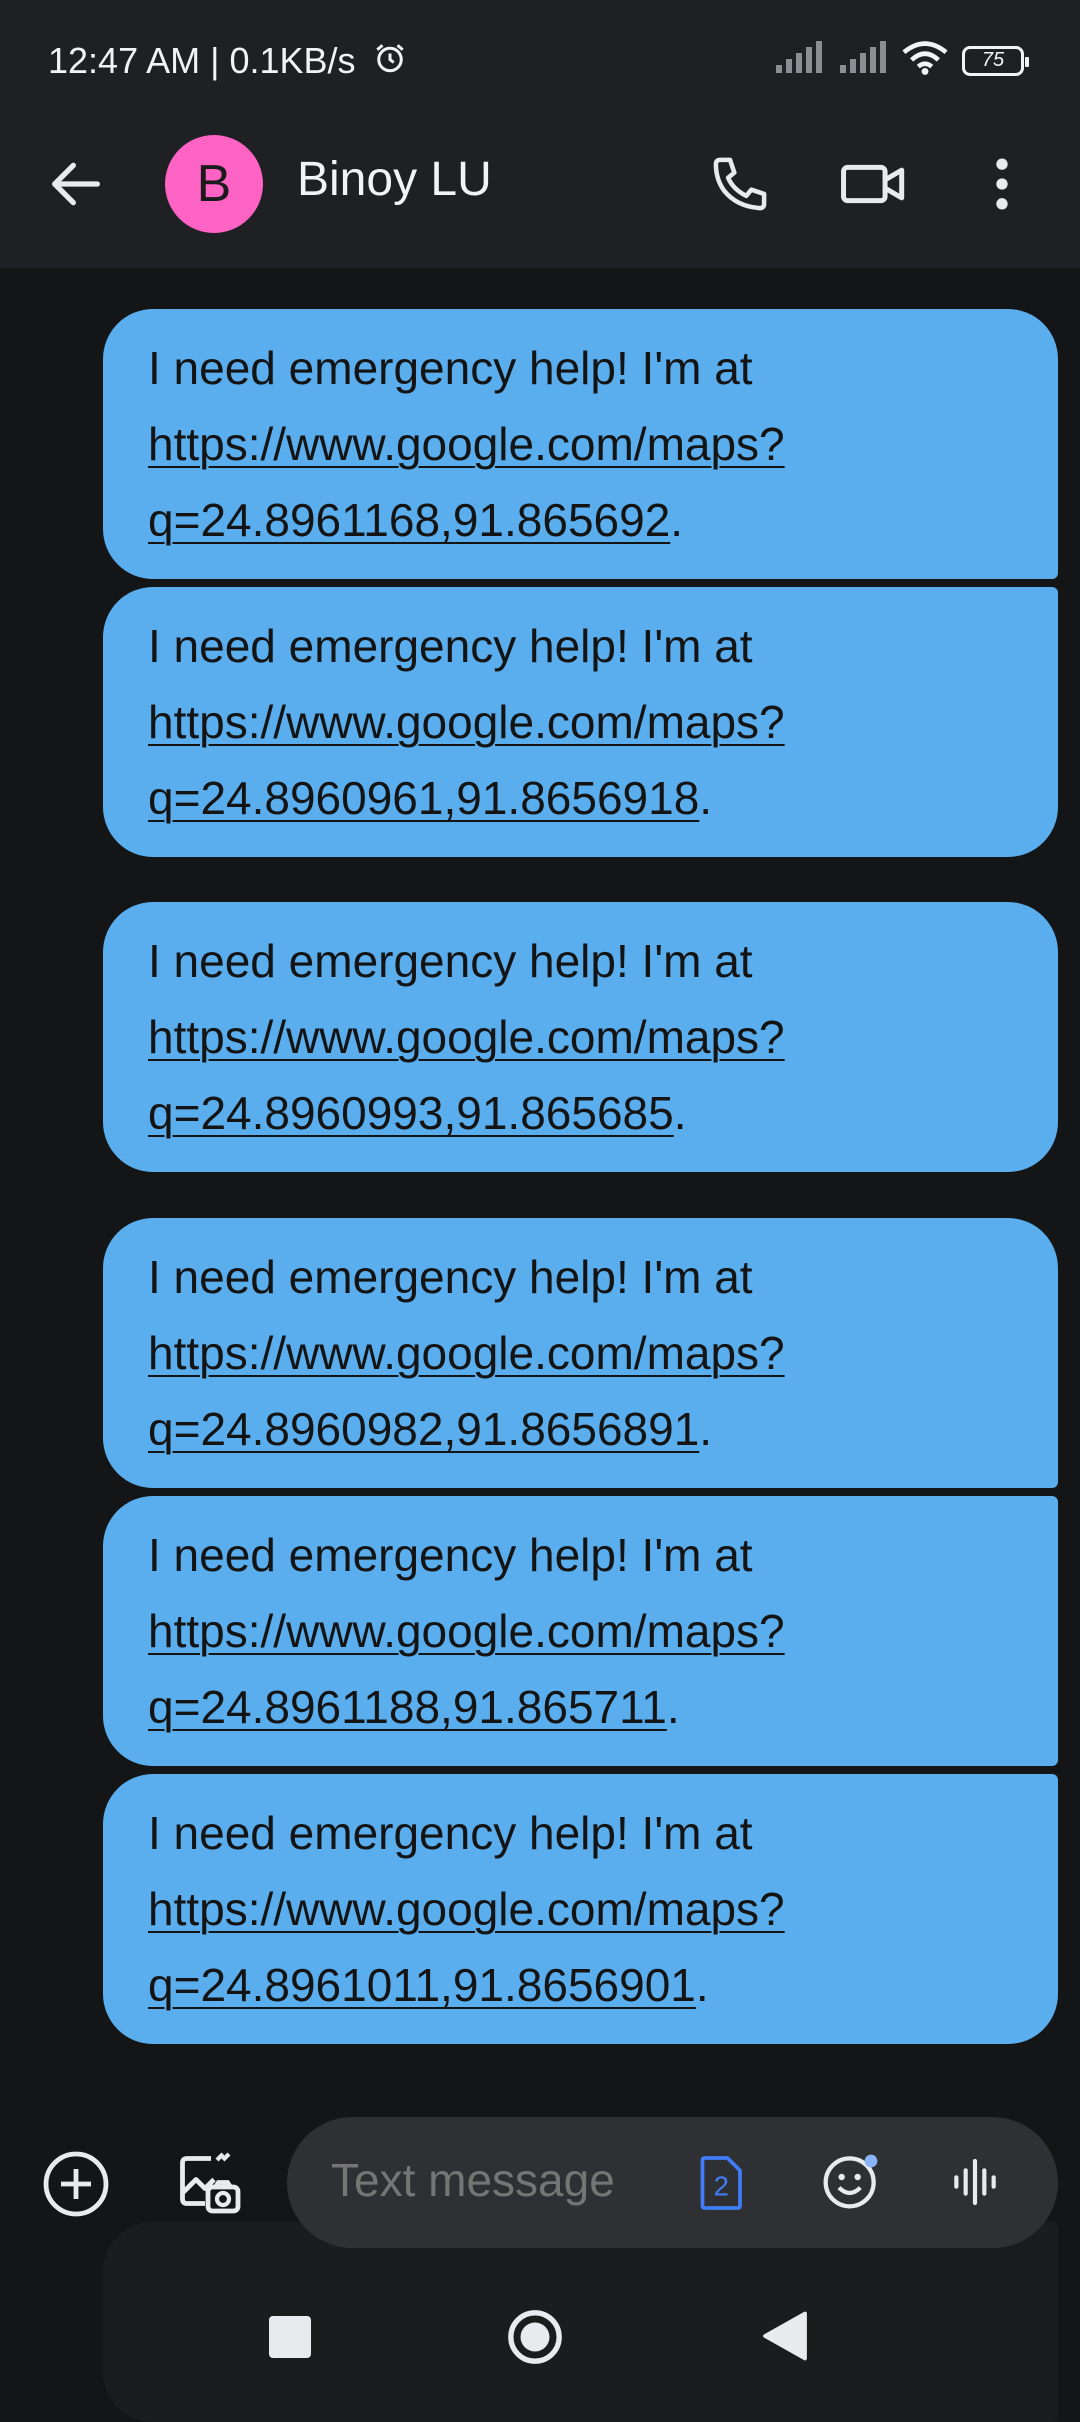 This screenshot has width=1080, height=2422. I want to click on avatar-letter: B, so click(214, 184).